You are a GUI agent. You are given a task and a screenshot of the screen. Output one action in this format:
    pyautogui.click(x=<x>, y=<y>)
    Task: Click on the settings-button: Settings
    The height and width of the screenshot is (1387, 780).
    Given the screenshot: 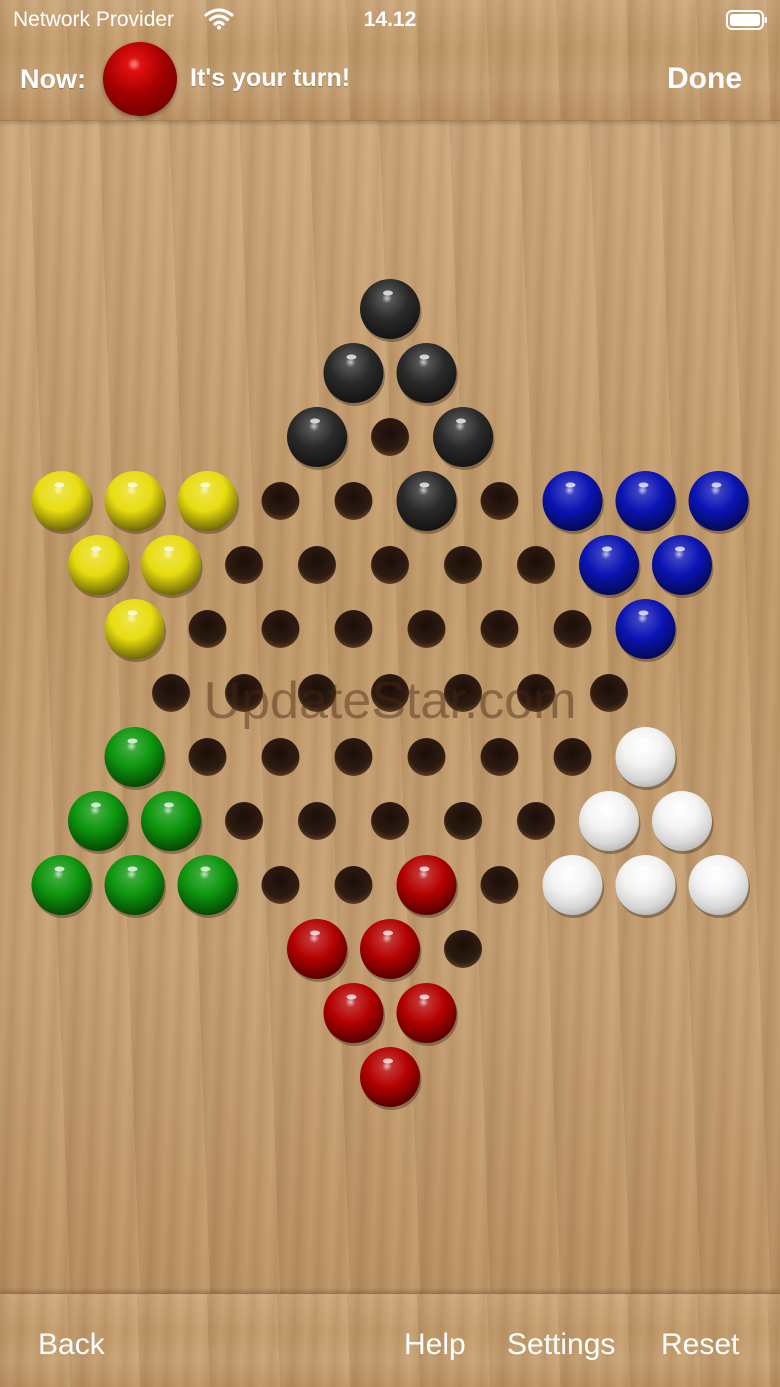 What is the action you would take?
    pyautogui.click(x=561, y=1345)
    